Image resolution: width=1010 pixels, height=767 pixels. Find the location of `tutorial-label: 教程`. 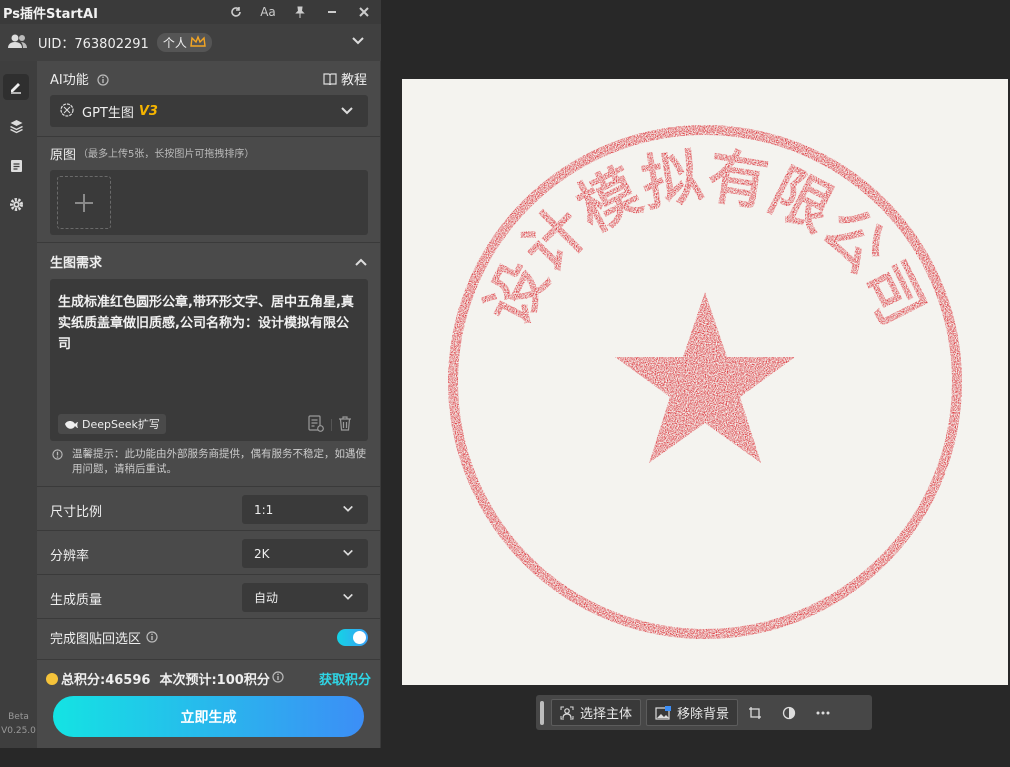

tutorial-label: 教程 is located at coordinates (353, 80).